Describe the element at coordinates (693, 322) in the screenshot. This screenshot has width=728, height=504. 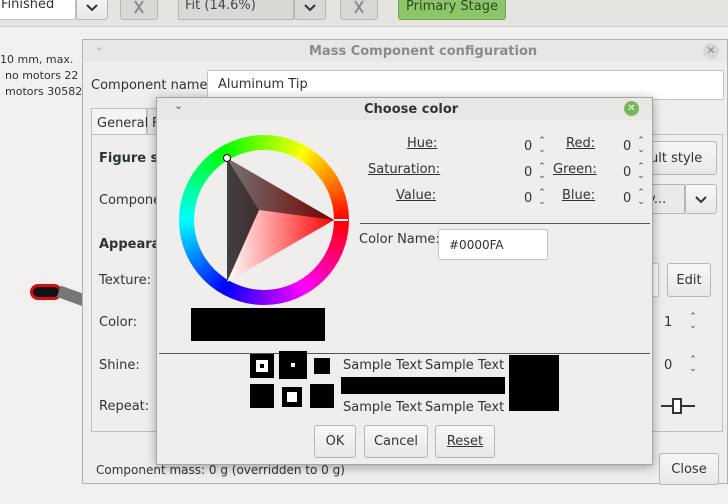
I see `color-spinner: ⌃ ⌄` at that location.